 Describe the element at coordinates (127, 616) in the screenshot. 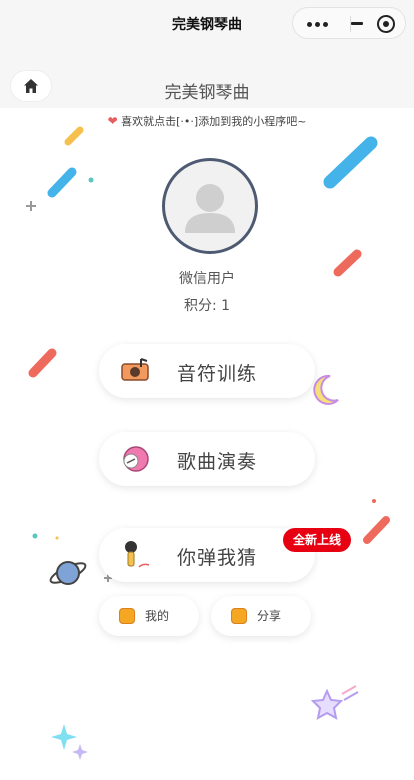

I see `my-icon` at that location.